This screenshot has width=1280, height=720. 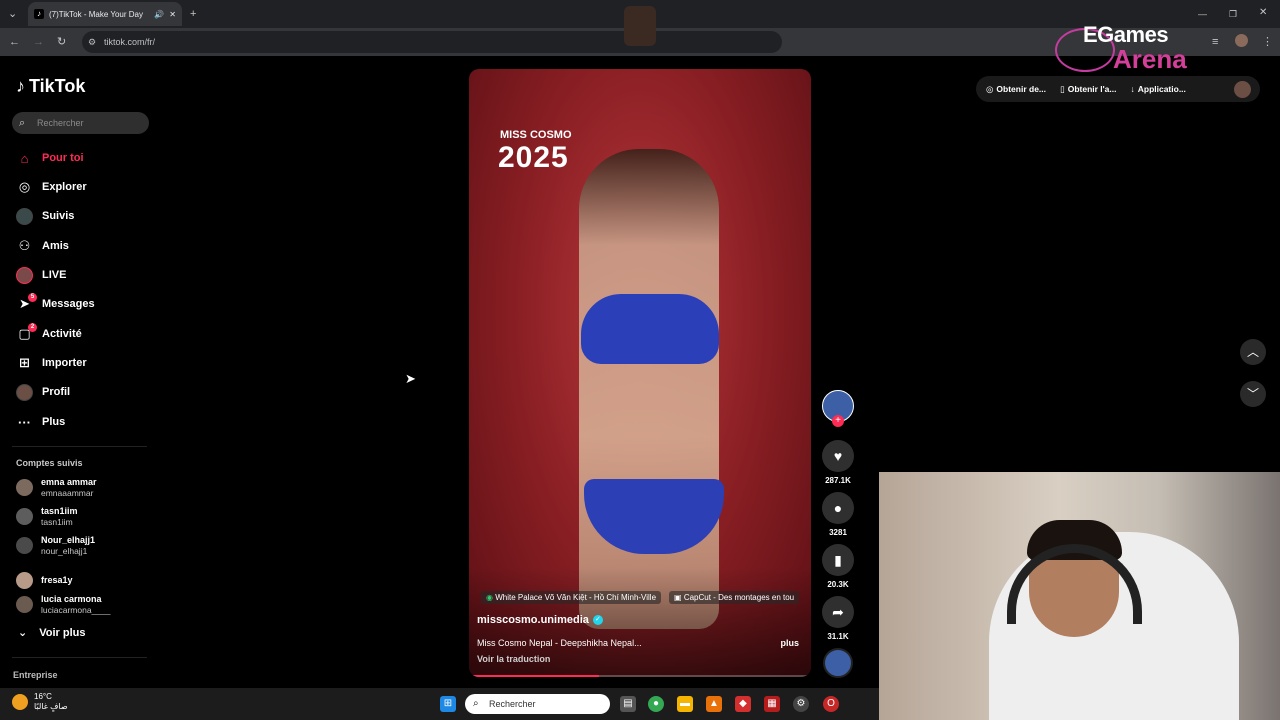 I want to click on tiktok-logo: ♪ TikTok, so click(x=50, y=86).